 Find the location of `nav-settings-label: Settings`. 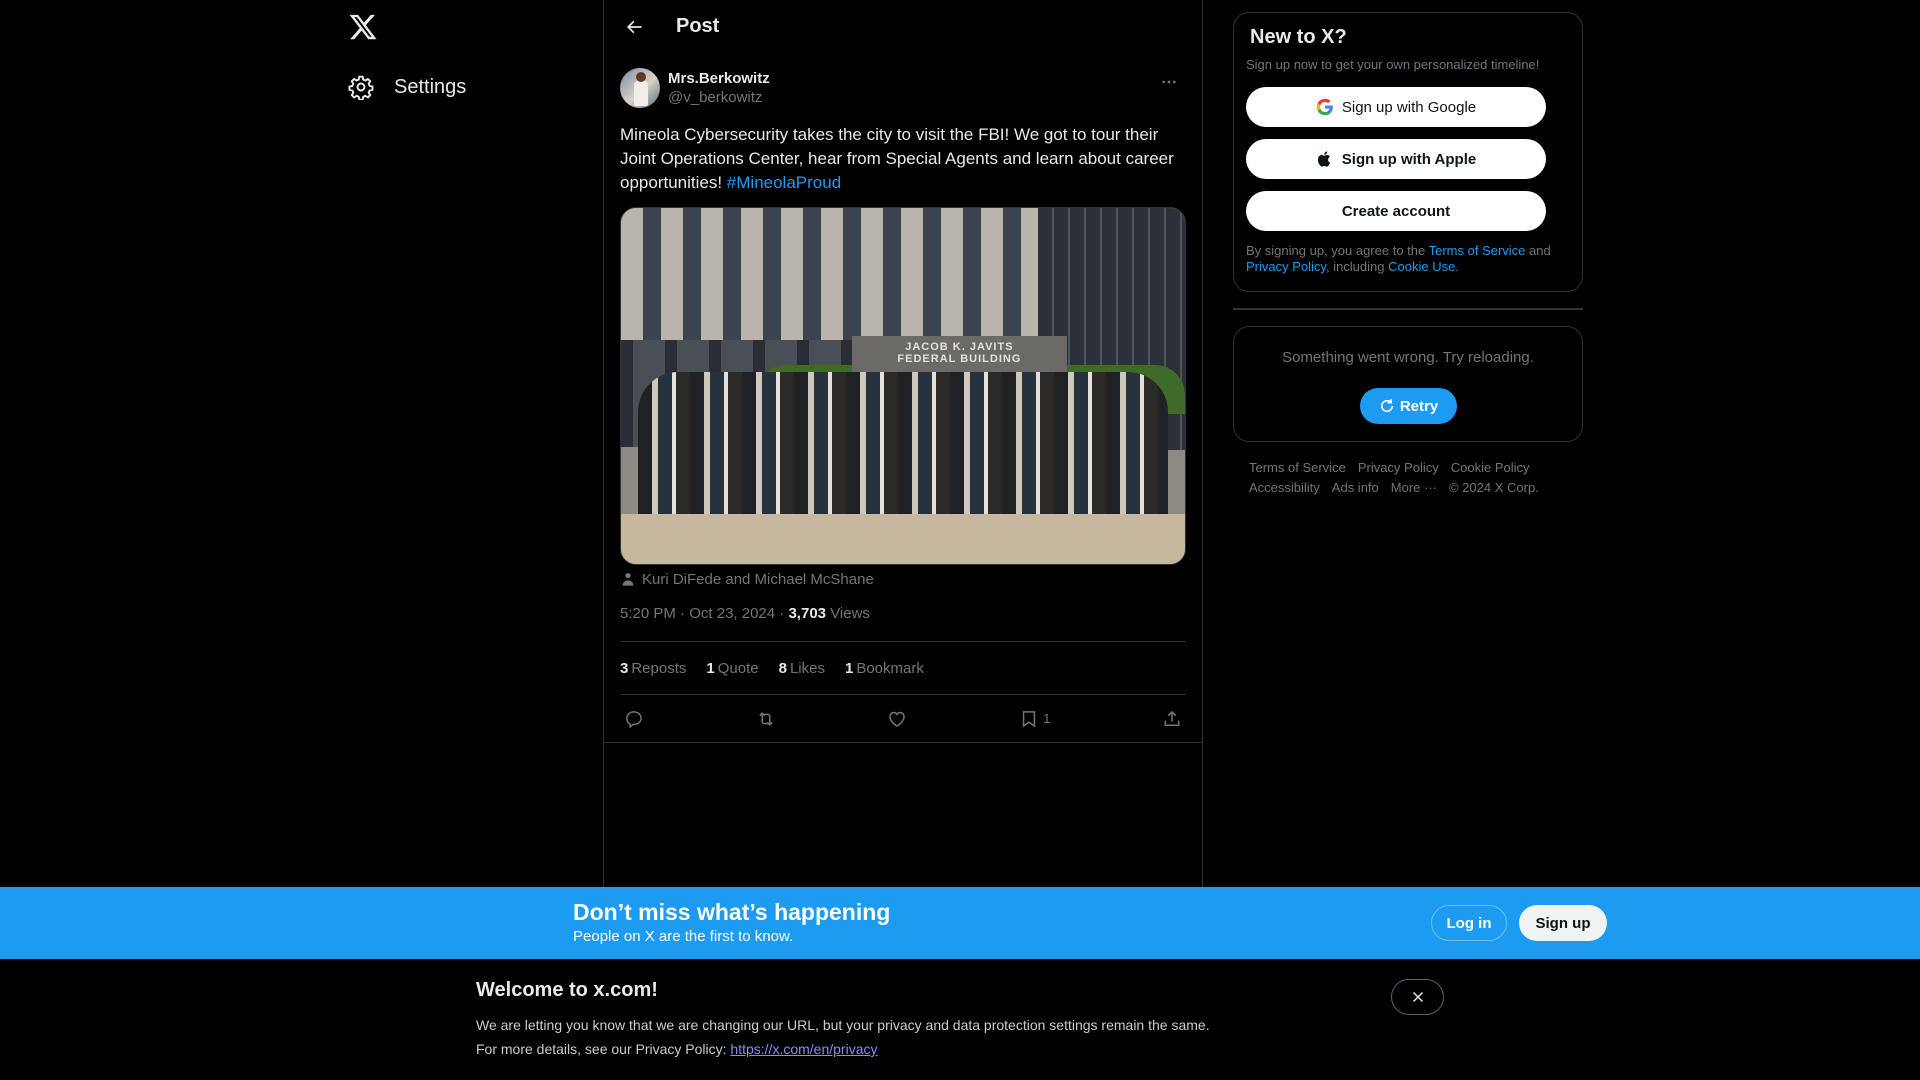

nav-settings-label: Settings is located at coordinates (430, 86).